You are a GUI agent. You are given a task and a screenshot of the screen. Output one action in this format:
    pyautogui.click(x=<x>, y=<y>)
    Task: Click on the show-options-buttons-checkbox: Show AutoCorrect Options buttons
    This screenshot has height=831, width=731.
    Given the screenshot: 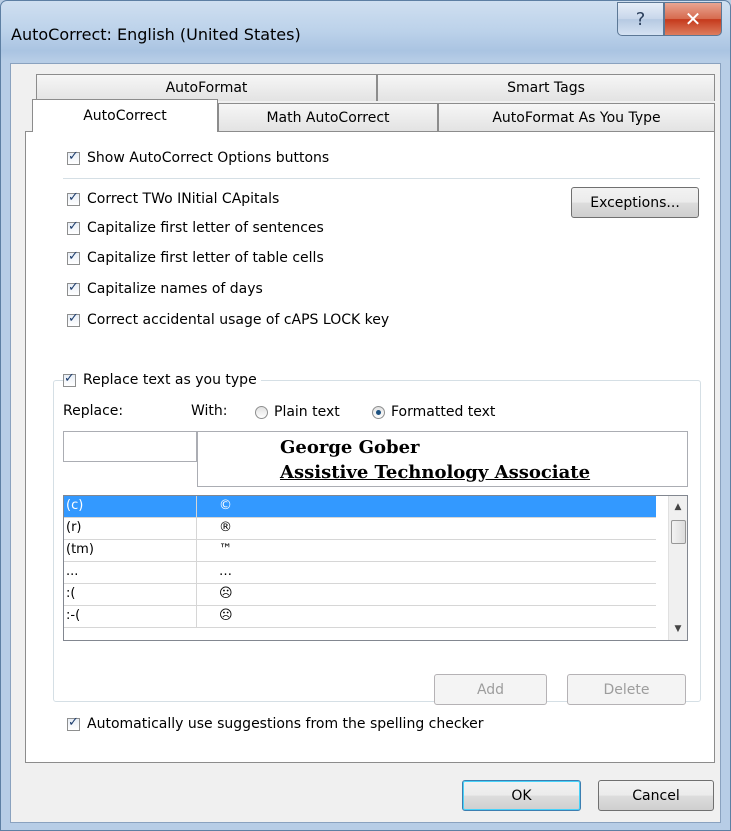 What is the action you would take?
    pyautogui.click(x=198, y=157)
    